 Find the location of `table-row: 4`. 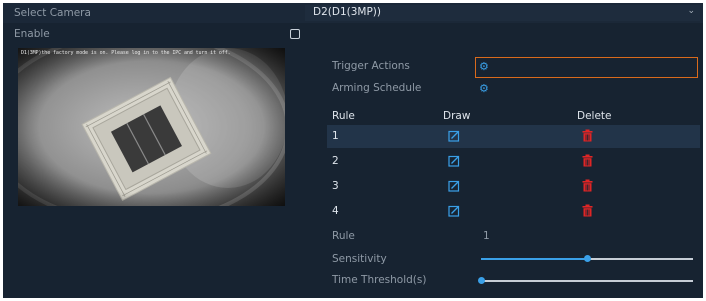

table-row: 4 is located at coordinates (513, 211).